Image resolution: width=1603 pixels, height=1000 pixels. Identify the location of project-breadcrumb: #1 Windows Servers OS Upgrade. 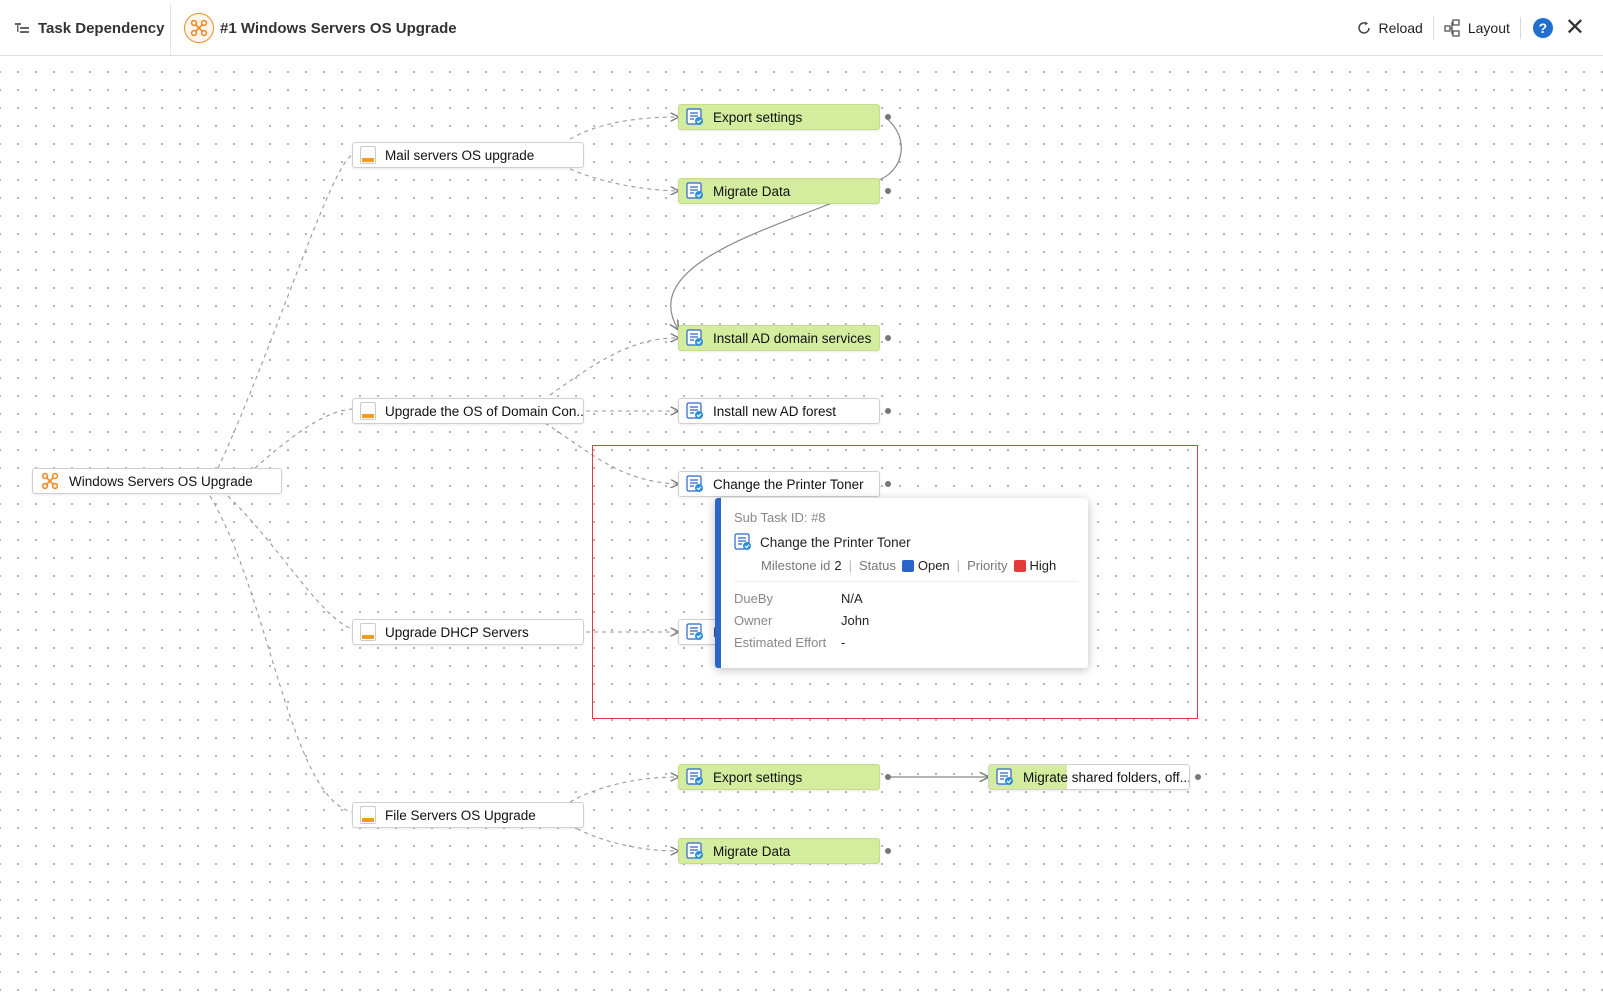
(320, 28).